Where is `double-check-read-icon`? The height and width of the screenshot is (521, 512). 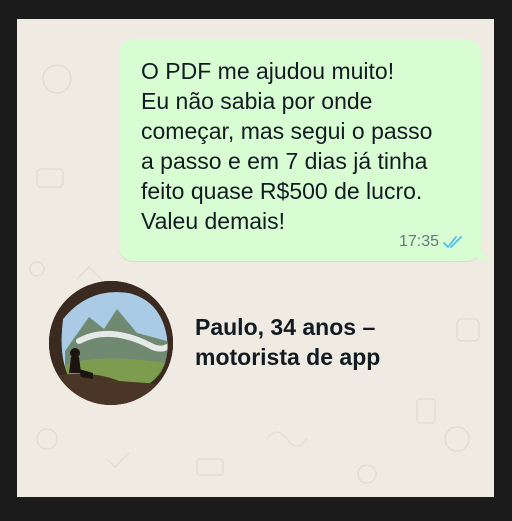
double-check-read-icon is located at coordinates (452, 242).